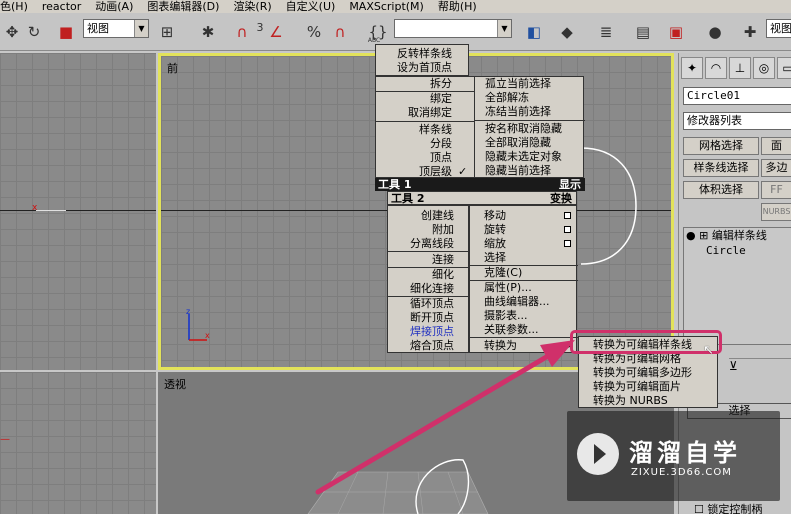 This screenshot has width=791, height=514. I want to click on scale-icon: ■, so click(66, 32).